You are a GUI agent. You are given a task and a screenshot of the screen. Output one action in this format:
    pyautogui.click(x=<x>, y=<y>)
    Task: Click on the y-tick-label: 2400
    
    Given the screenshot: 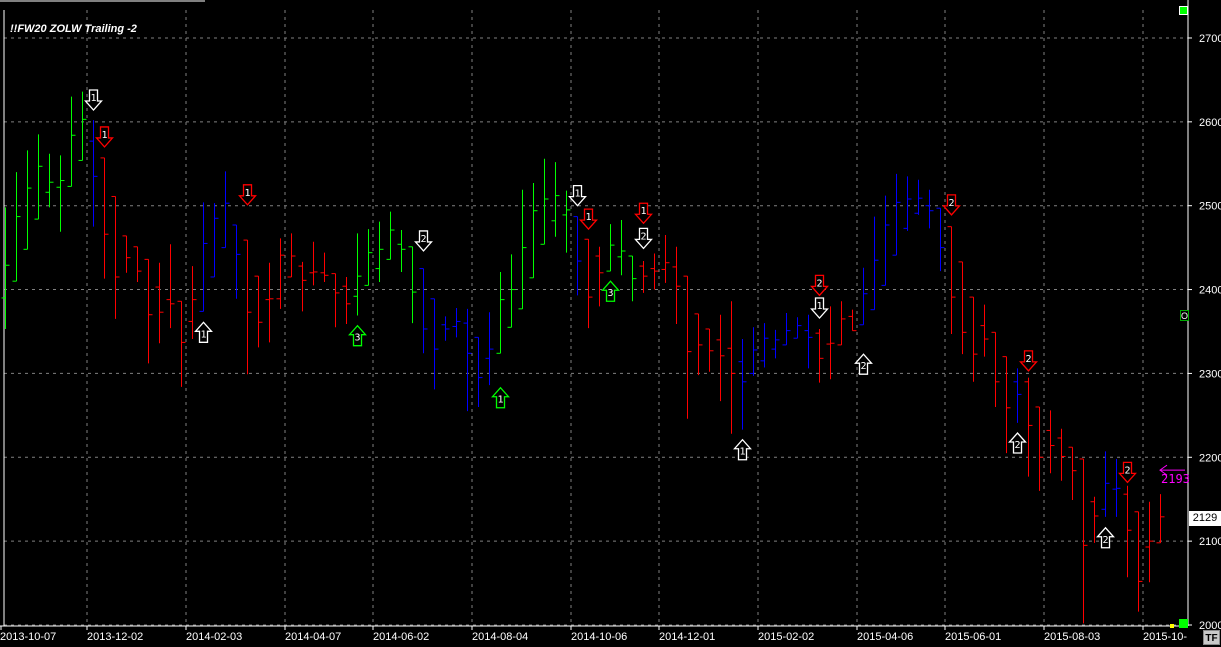 What is the action you would take?
    pyautogui.click(x=1210, y=291)
    